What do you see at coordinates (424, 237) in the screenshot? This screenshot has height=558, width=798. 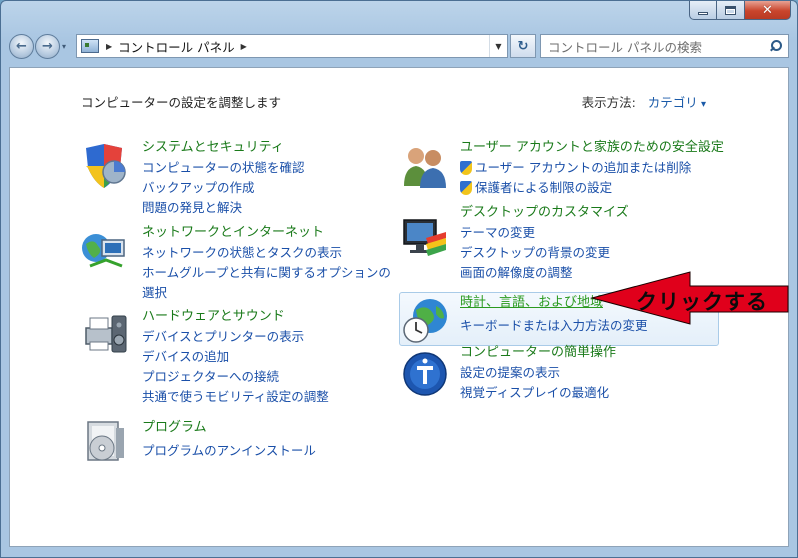 I see `monitor-palette-icon` at bounding box center [424, 237].